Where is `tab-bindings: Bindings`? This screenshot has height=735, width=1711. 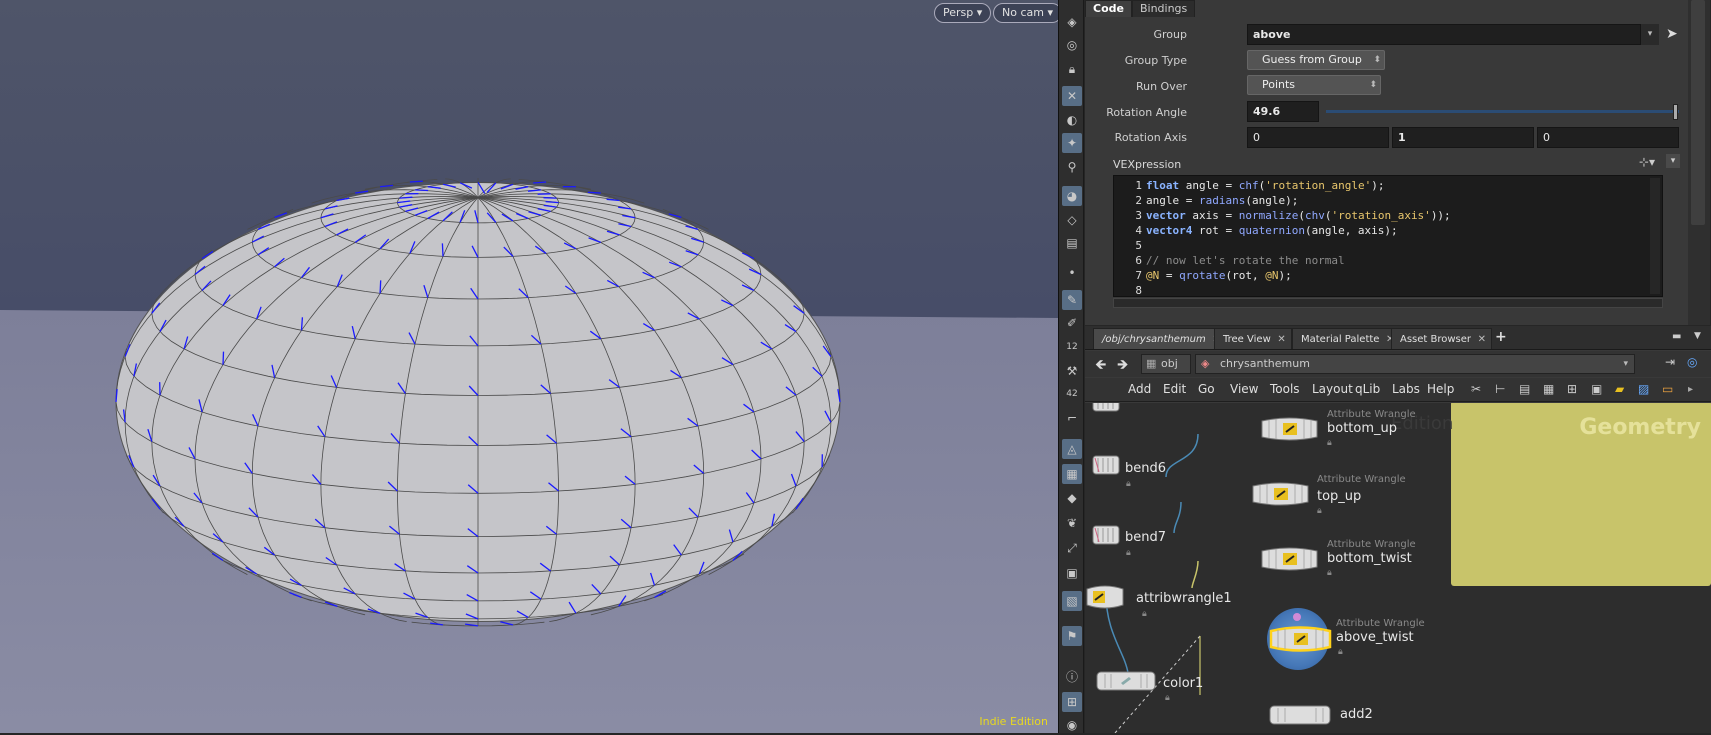 tab-bindings: Bindings is located at coordinates (1163, 8).